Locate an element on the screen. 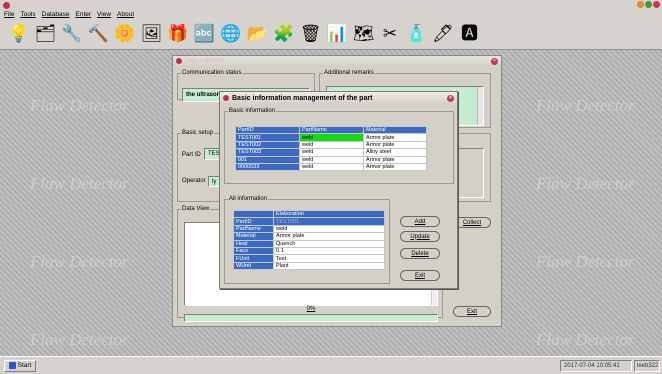 This screenshot has height=374, width=662. detail-value-input: Armor plate is located at coordinates (329, 236).